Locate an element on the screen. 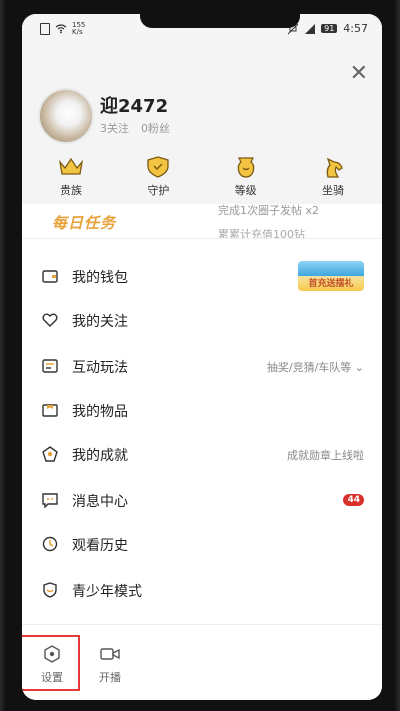 This screenshot has height=711, width=400. perk-noble: 贵族 is located at coordinates (71, 177).